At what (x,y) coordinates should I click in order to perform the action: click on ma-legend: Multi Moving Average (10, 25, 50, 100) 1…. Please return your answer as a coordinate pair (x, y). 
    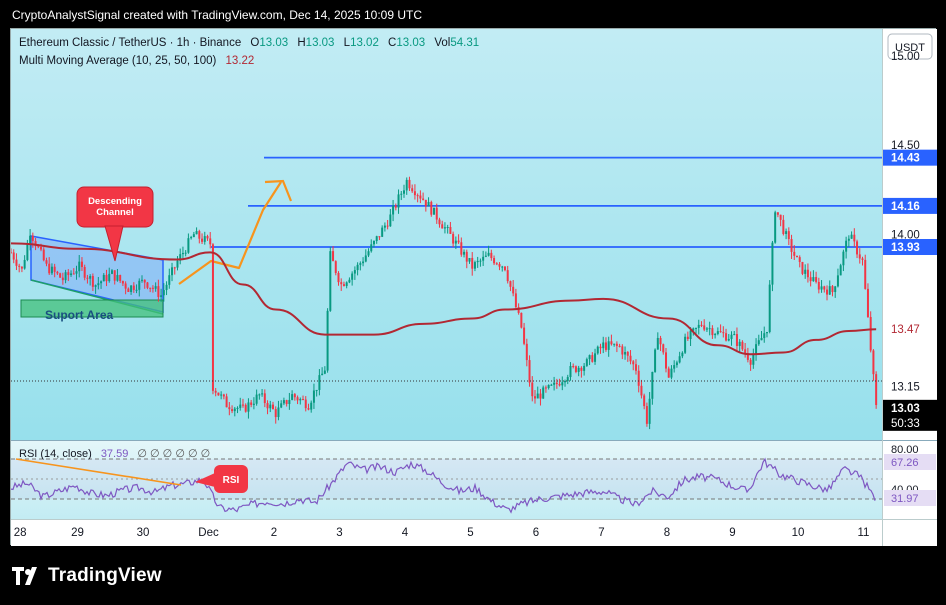
    Looking at the image, I should click on (136, 61).